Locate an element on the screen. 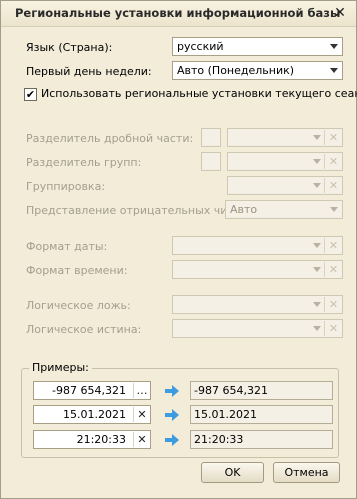 The width and height of the screenshot is (357, 499). ok-button: OK is located at coordinates (232, 472).